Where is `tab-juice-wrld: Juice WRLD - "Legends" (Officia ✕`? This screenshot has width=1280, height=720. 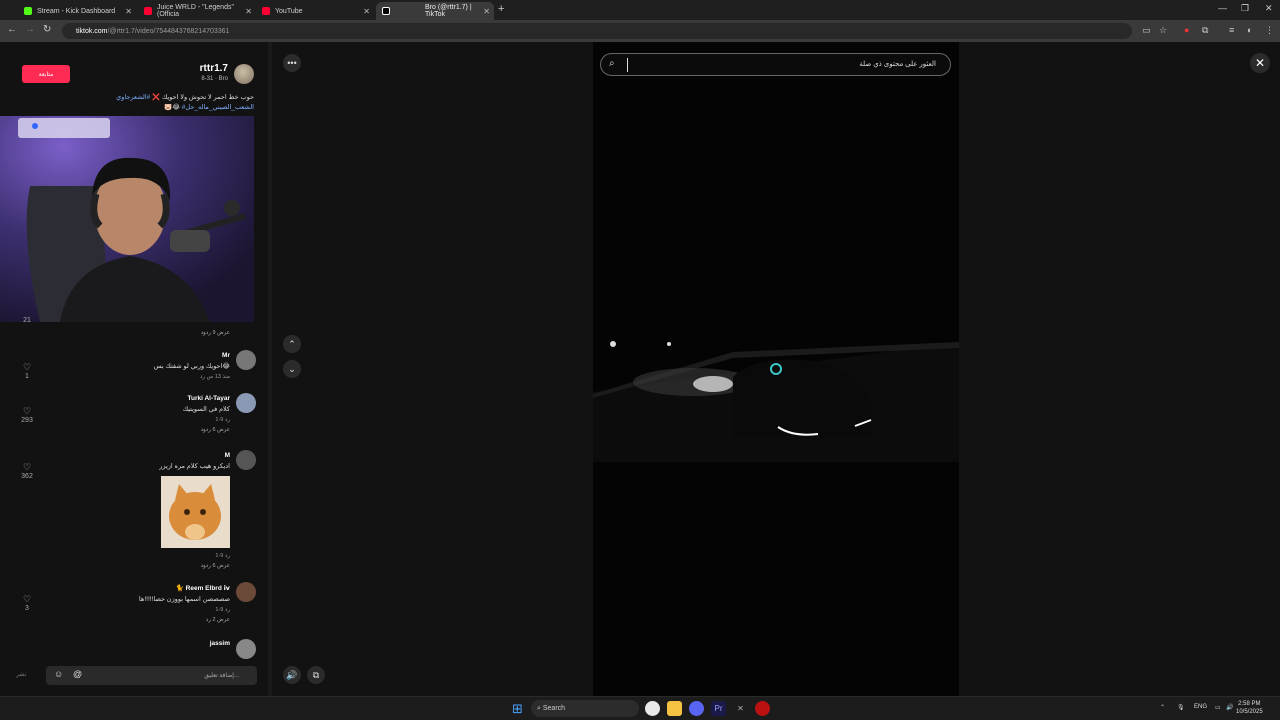 tab-juice-wrld: Juice WRLD - "Legends" (Officia ✕ is located at coordinates (197, 11).